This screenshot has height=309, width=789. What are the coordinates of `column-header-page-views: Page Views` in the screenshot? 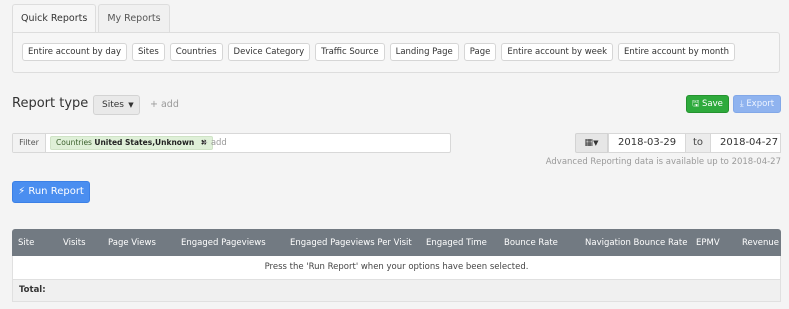 It's located at (132, 243).